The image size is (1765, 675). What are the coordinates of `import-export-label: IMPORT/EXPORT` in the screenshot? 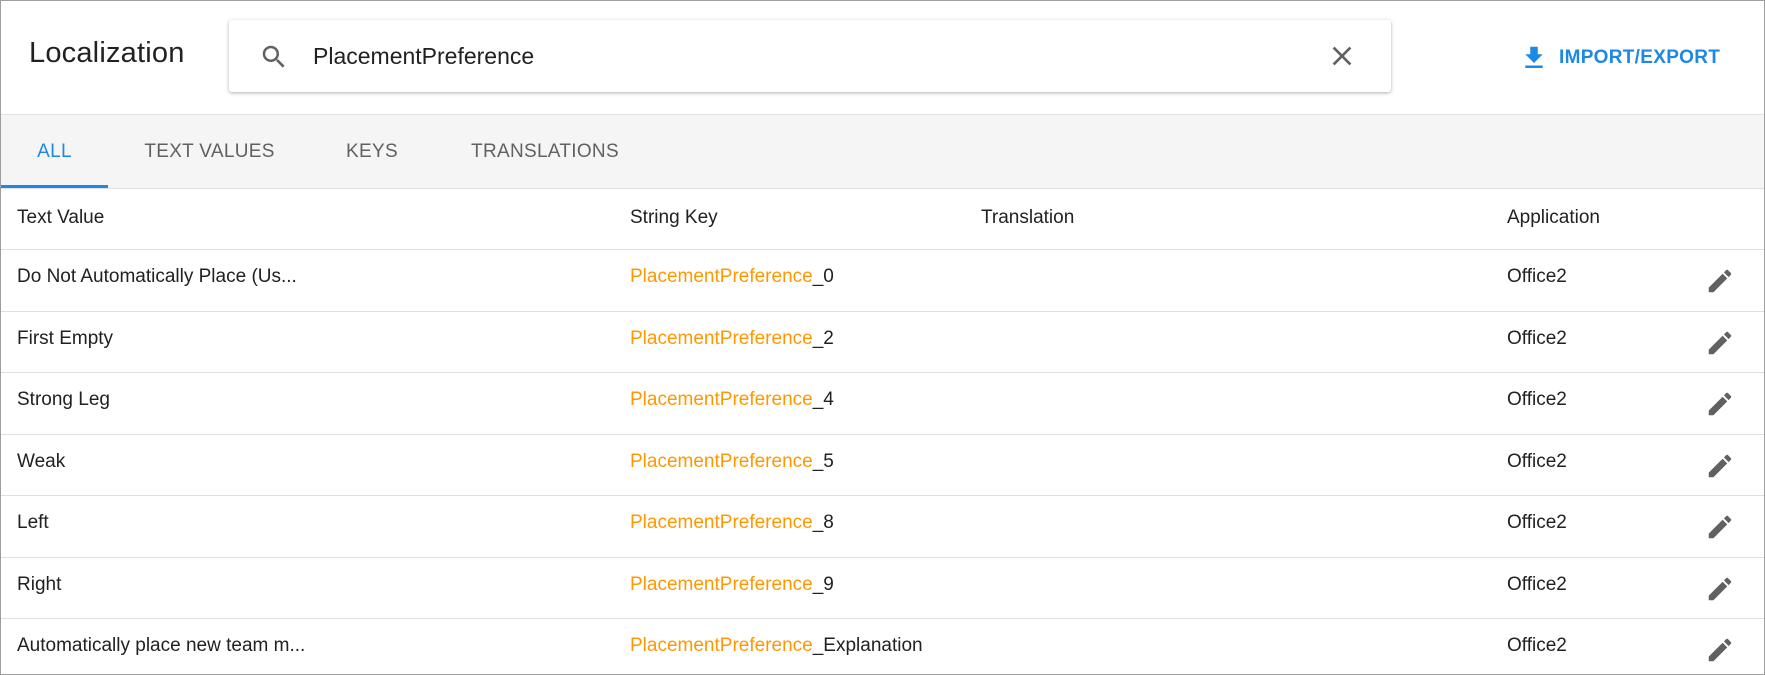 It's located at (1640, 57).